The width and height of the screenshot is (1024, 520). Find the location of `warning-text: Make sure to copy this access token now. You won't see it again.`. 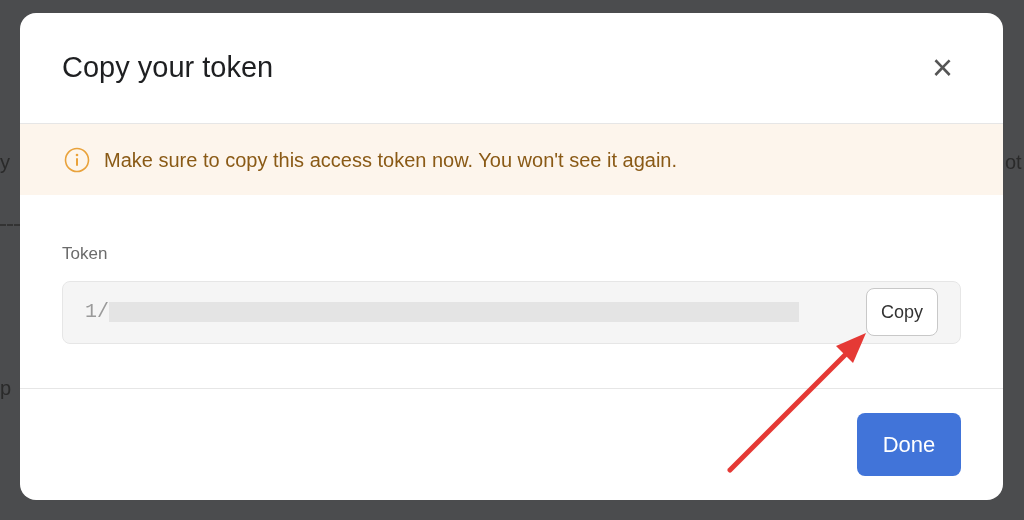

warning-text: Make sure to copy this access token now. You won't see it again. is located at coordinates (391, 160).